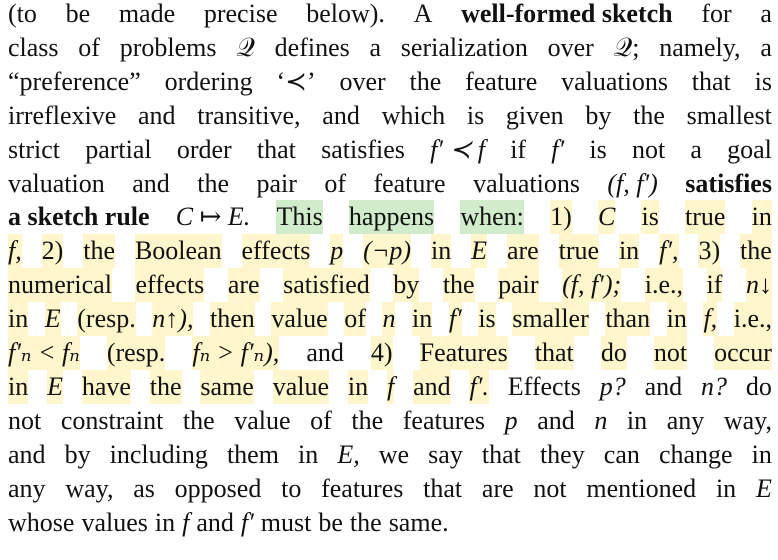 Image resolution: width=778 pixels, height=560 pixels. Describe the element at coordinates (112, 420) in the screenshot. I see `word: constraint` at that location.